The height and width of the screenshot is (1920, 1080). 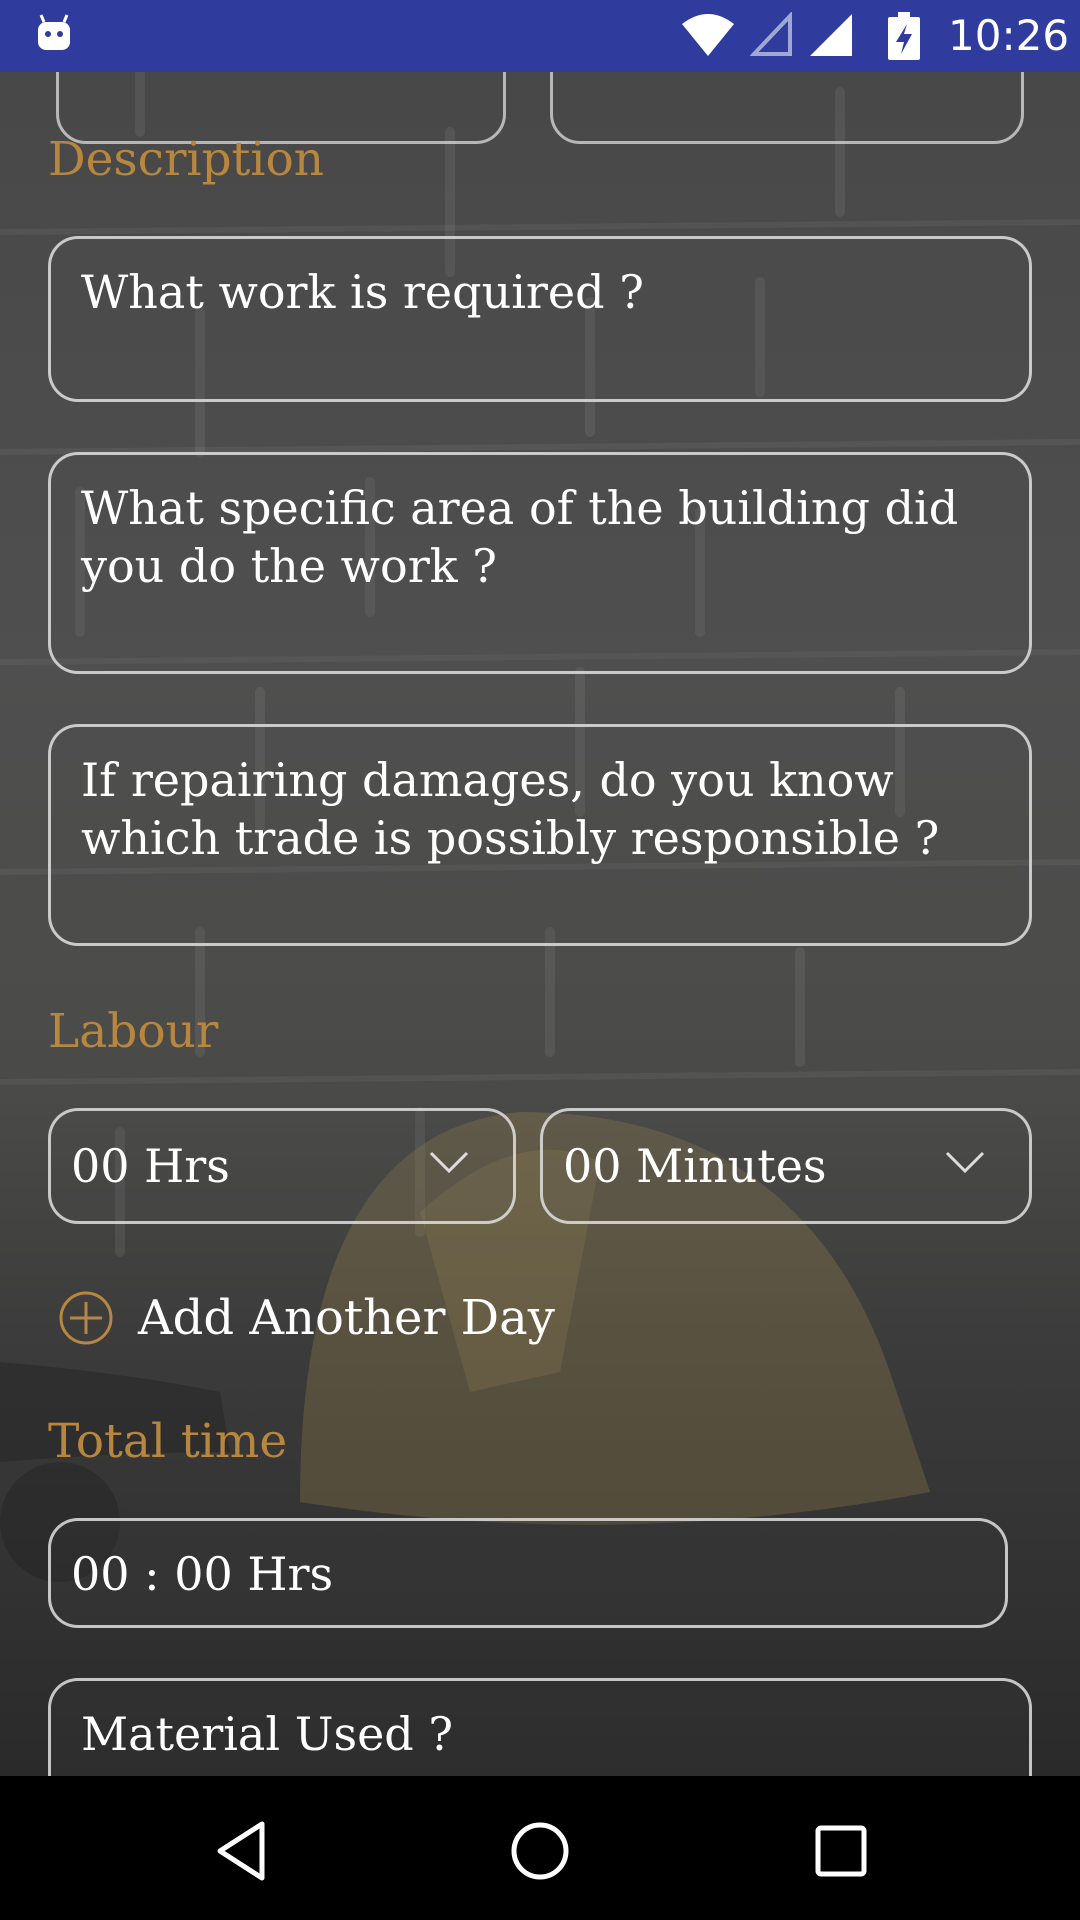 What do you see at coordinates (771, 34) in the screenshot?
I see `signal-empty-icon` at bounding box center [771, 34].